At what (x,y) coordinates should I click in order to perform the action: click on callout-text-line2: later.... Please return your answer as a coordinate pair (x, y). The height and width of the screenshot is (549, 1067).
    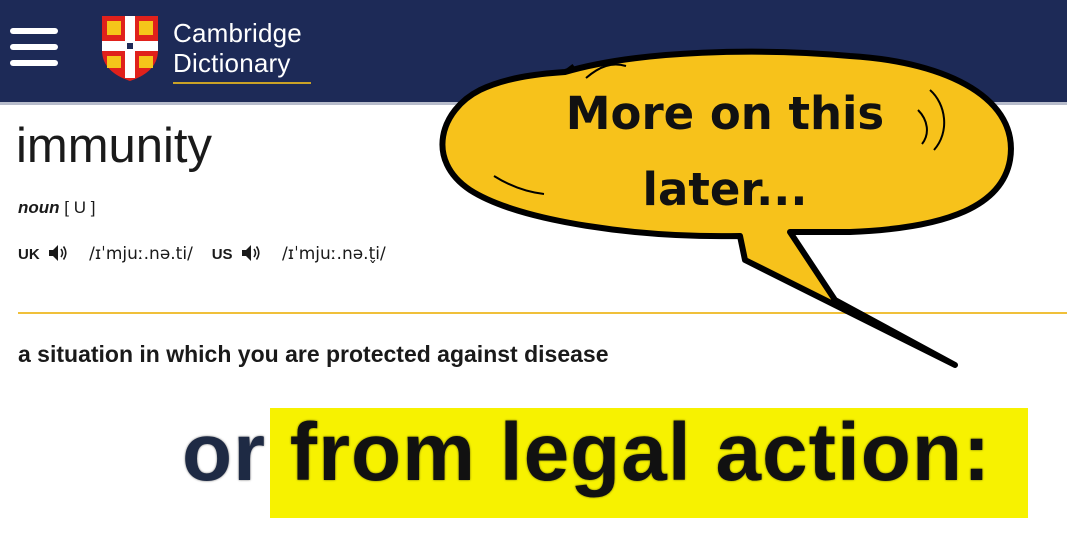
    Looking at the image, I should click on (725, 189).